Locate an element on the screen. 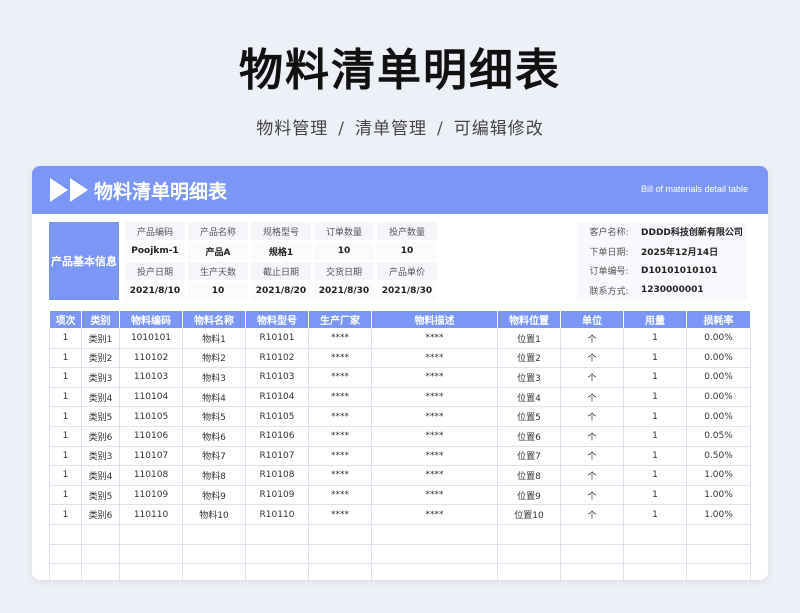 This screenshot has width=800, height=613. table-cell: R10107 is located at coordinates (277, 456).